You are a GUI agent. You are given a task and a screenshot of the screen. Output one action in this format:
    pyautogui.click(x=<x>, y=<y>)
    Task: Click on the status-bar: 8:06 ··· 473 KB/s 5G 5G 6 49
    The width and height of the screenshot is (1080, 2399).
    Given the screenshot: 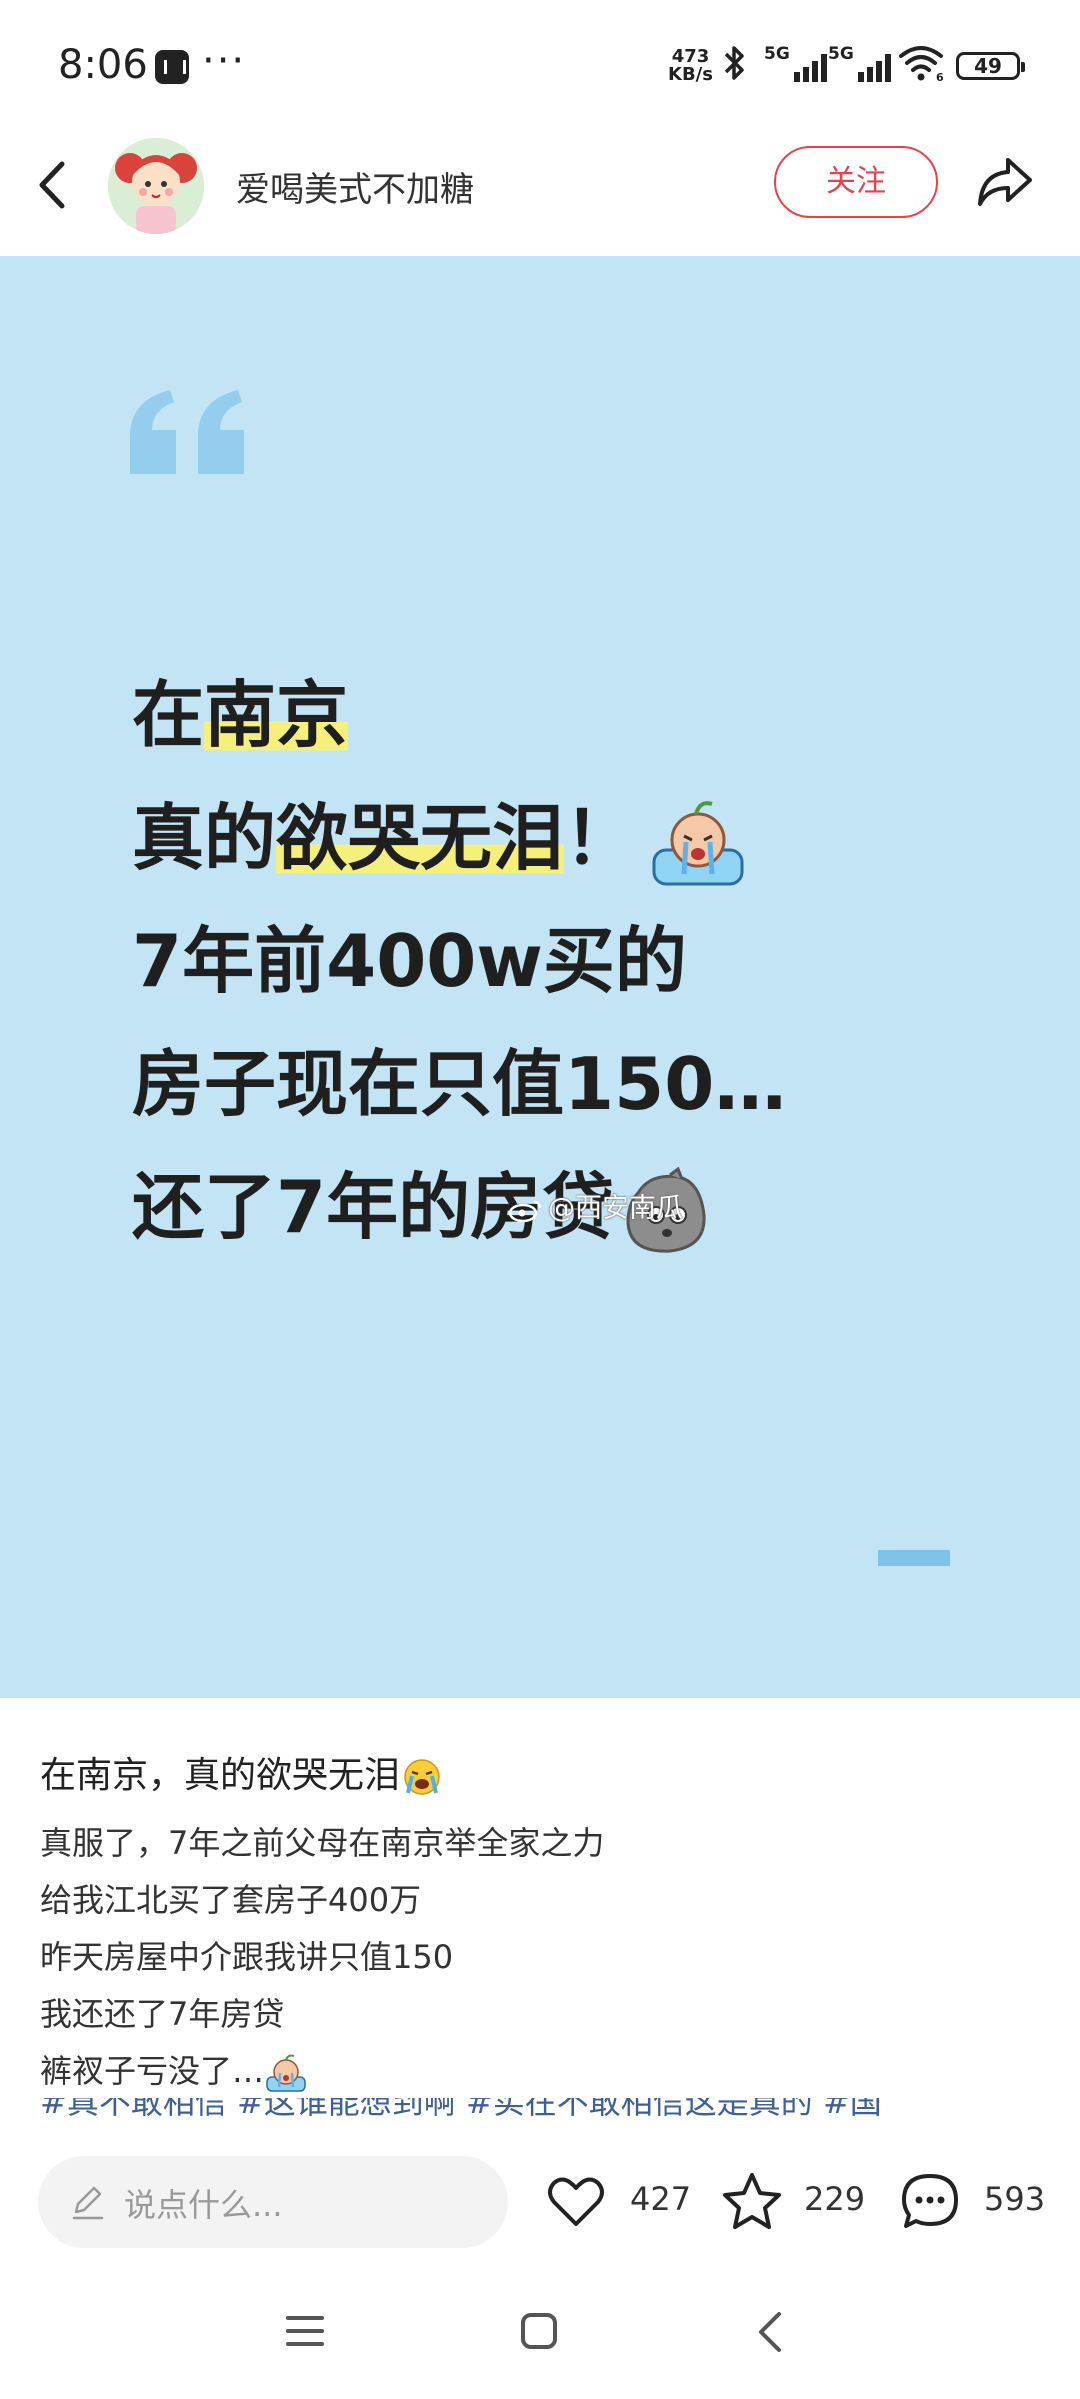 What is the action you would take?
    pyautogui.click(x=540, y=65)
    